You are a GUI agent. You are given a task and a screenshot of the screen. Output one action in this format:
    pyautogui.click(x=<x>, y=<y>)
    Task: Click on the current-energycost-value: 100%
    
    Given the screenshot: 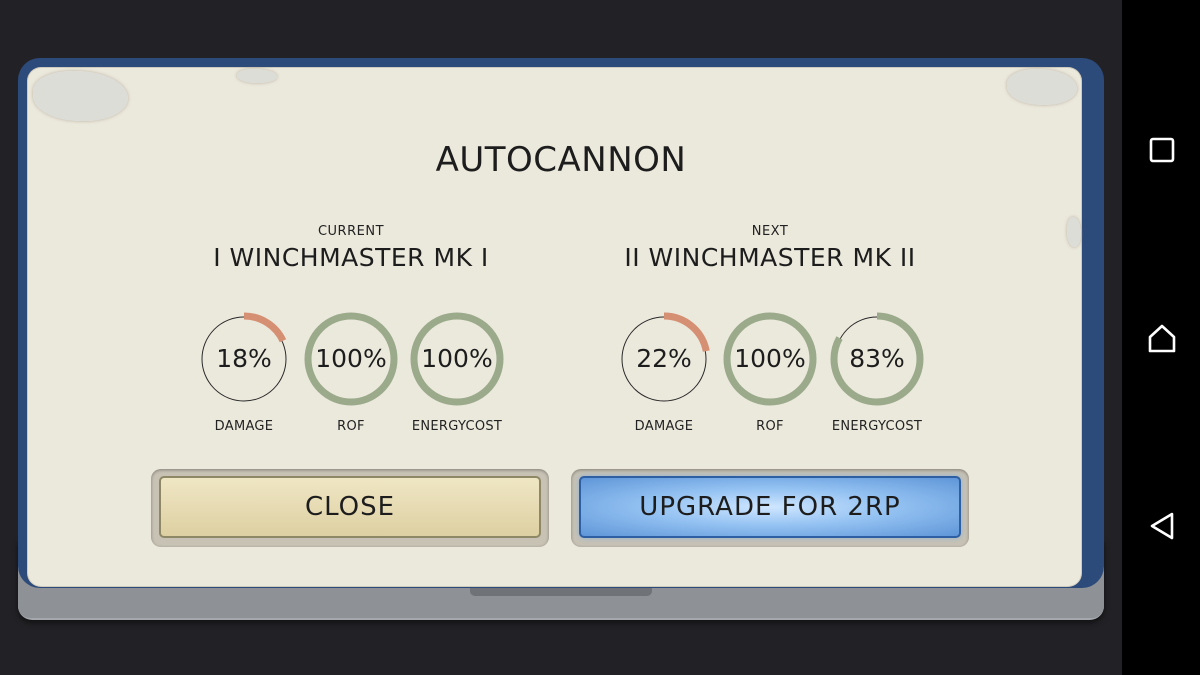 What is the action you would take?
    pyautogui.click(x=457, y=358)
    